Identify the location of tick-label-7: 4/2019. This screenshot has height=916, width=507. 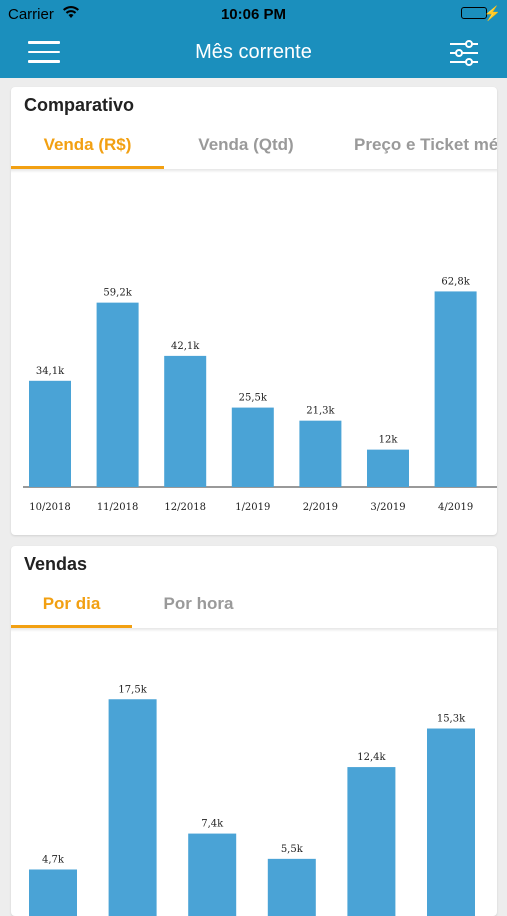
(455, 507).